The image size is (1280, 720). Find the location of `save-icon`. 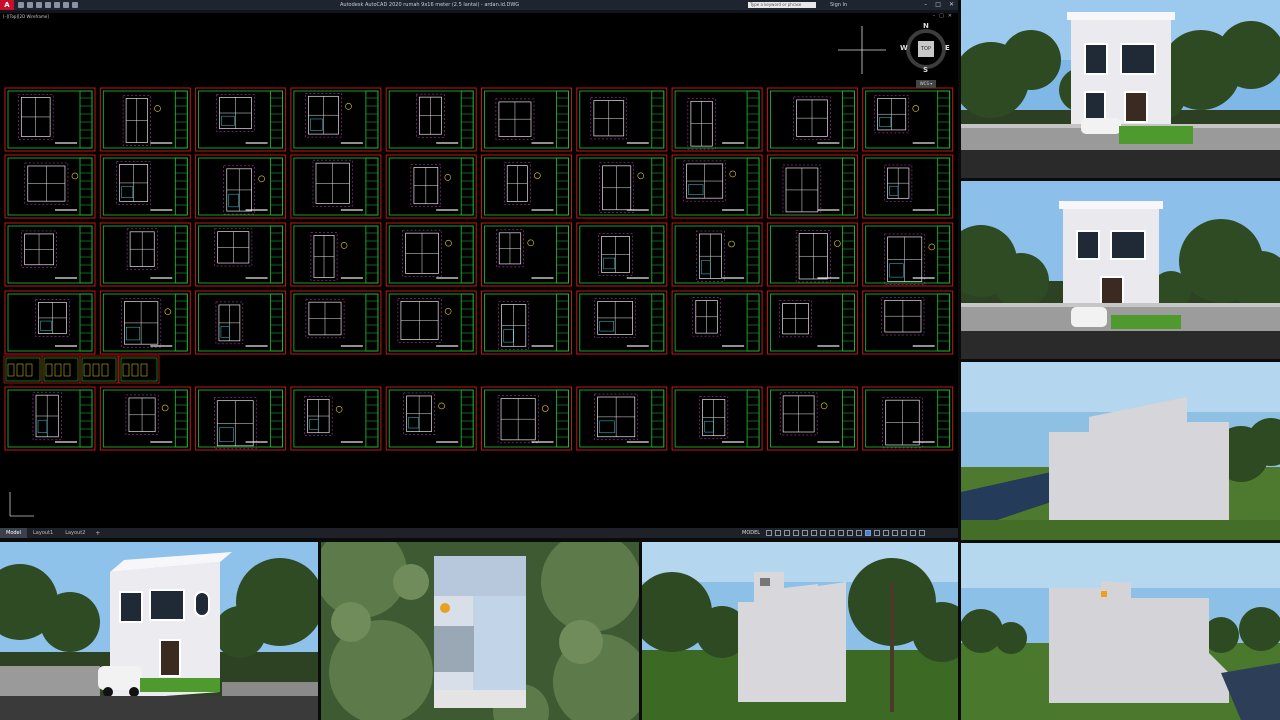

save-icon is located at coordinates (39, 5).